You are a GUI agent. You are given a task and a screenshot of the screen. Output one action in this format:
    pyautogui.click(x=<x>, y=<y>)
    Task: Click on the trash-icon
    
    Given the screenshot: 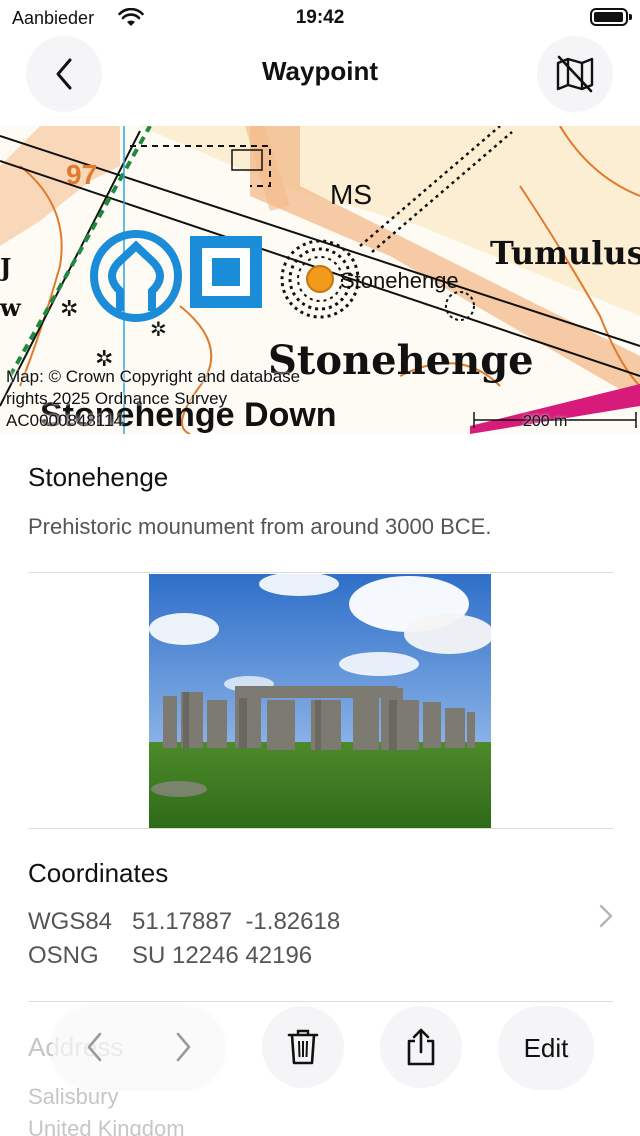 What is the action you would take?
    pyautogui.click(x=303, y=1047)
    